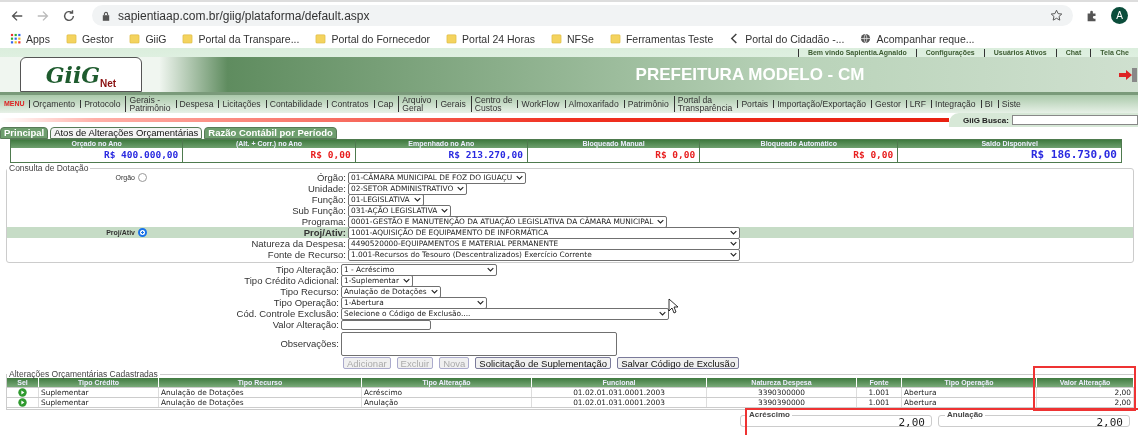 Image resolution: width=1138 pixels, height=435 pixels. What do you see at coordinates (917, 103) in the screenshot?
I see `menu-item: LRF` at bounding box center [917, 103].